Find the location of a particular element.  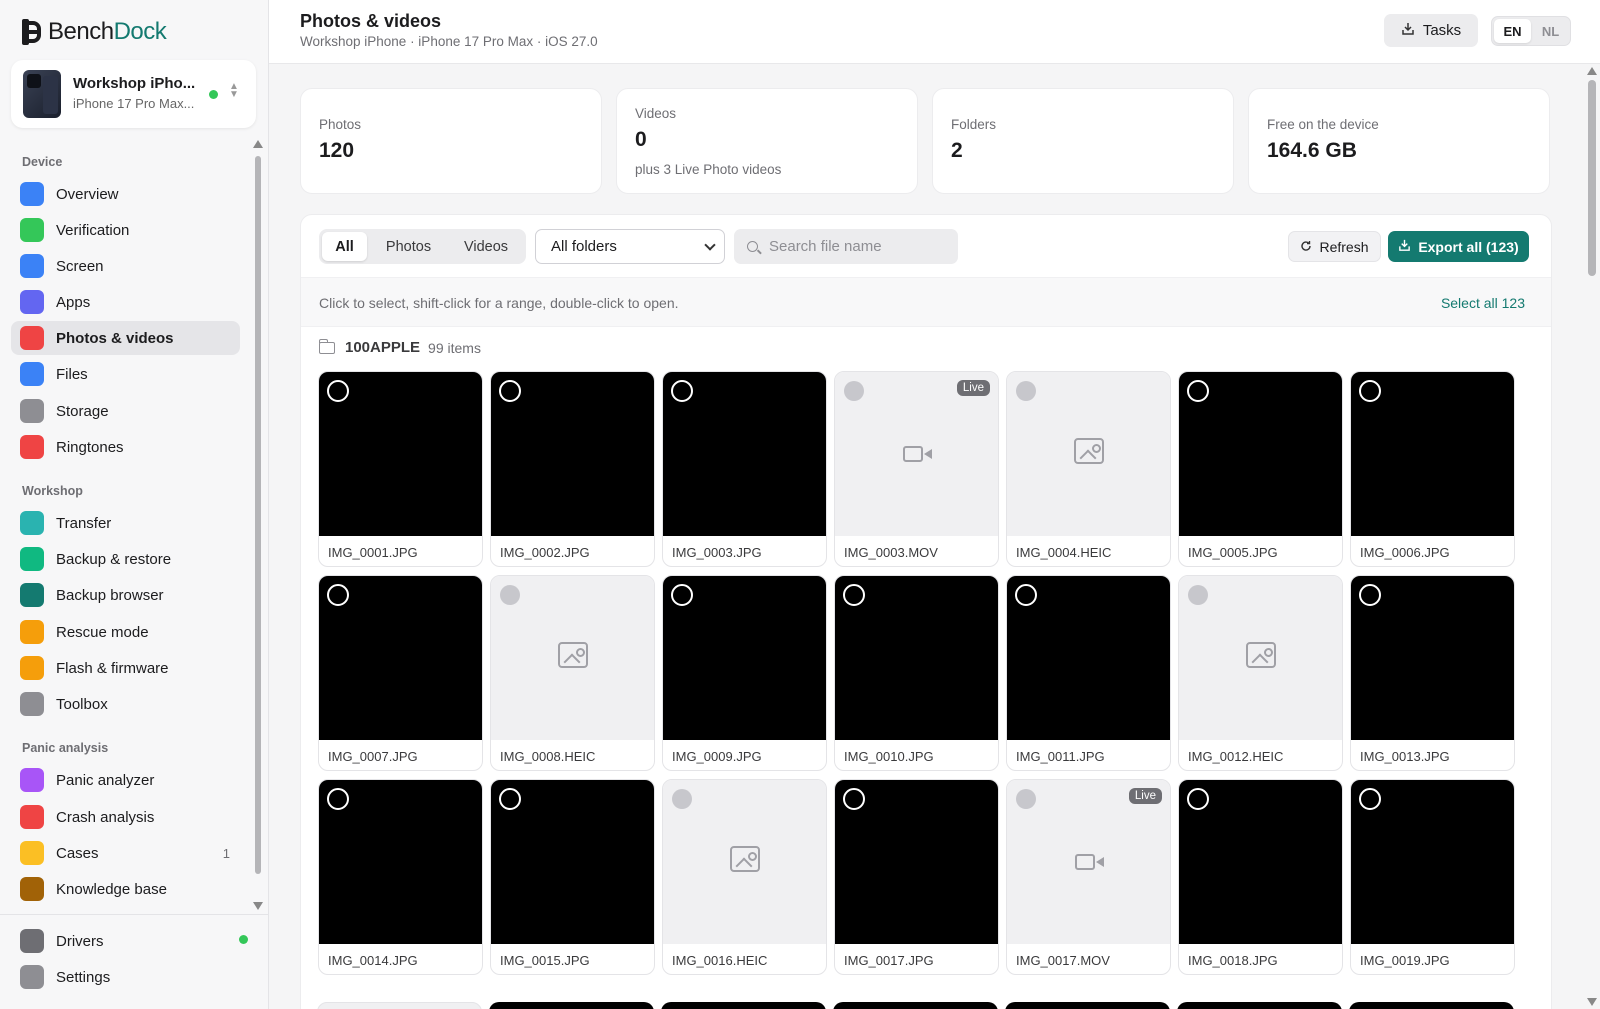

sidebar-item-ringtones: Ringtones is located at coordinates (125, 447).